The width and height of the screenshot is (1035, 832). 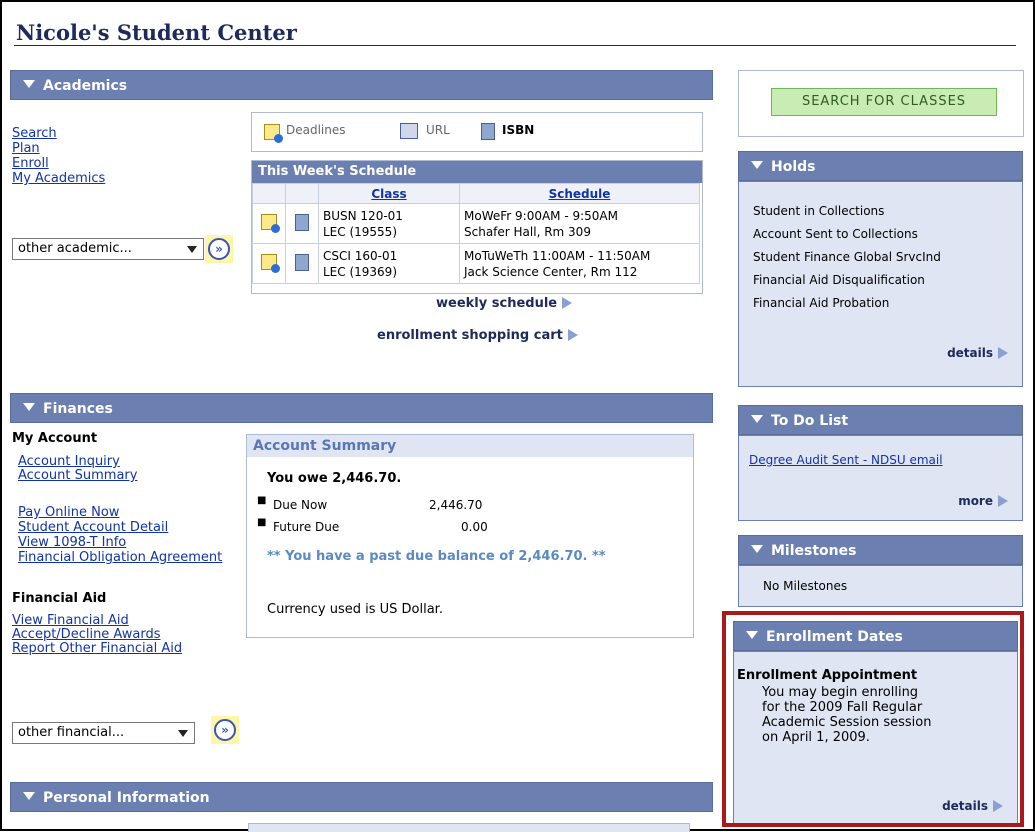 I want to click on holds-details-link: details, so click(x=977, y=353).